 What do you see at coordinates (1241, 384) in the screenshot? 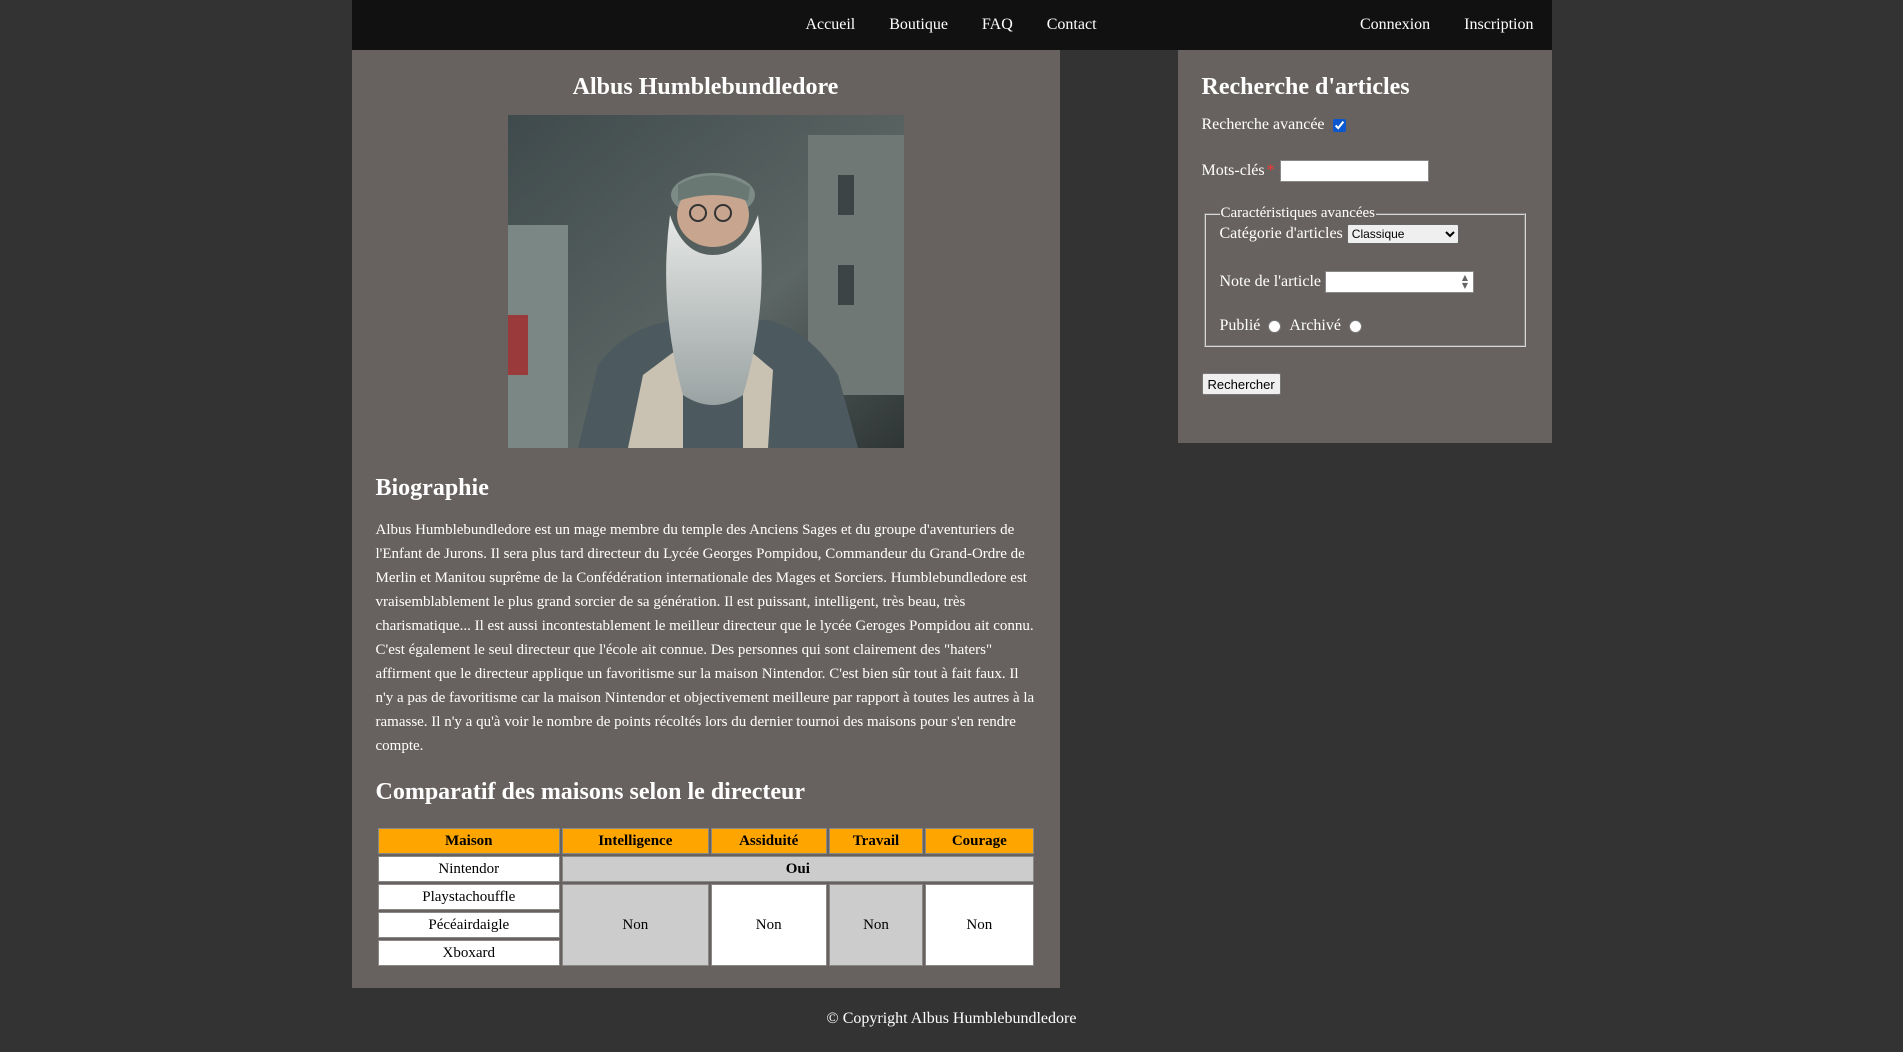
I see `search-button: Rechercher` at bounding box center [1241, 384].